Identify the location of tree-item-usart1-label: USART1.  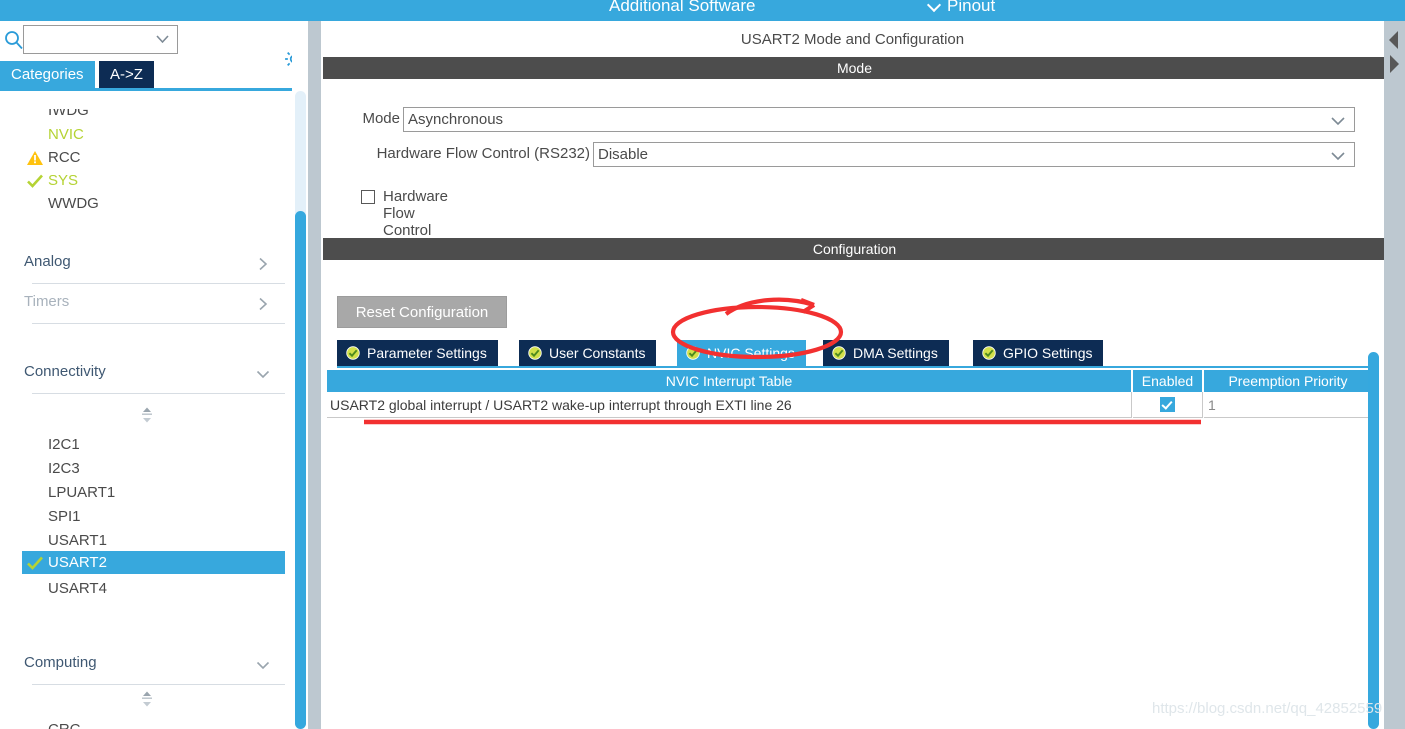
(77, 540).